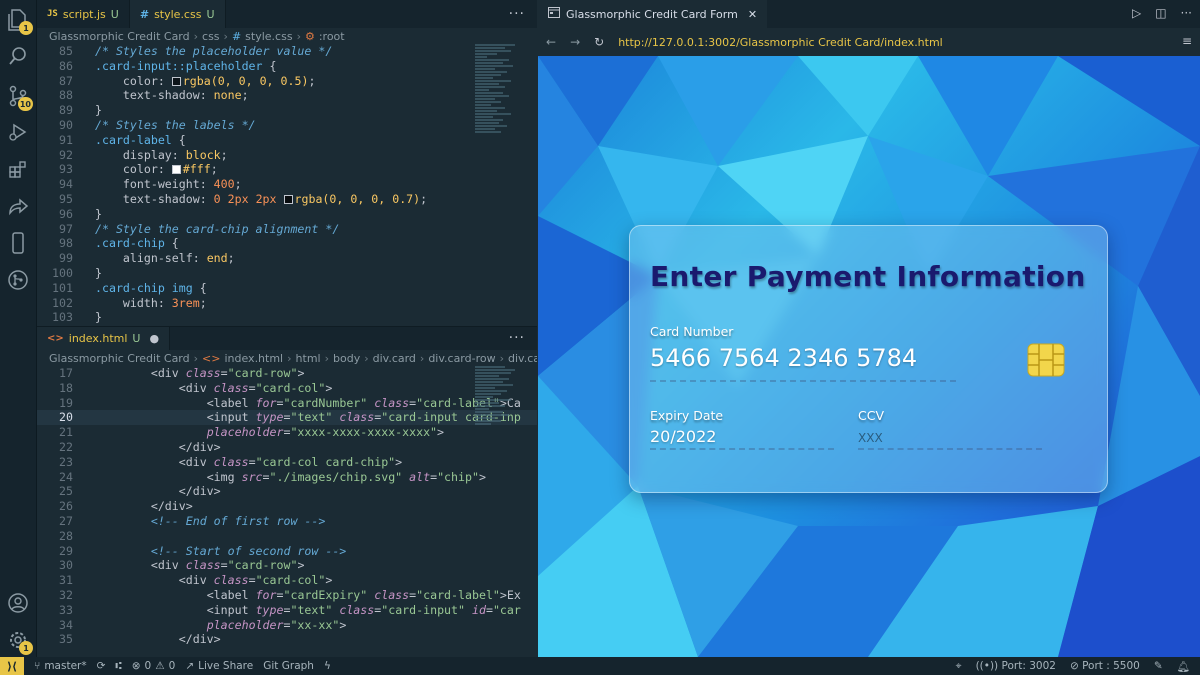 The width and height of the screenshot is (1200, 675). What do you see at coordinates (742, 449) in the screenshot?
I see `expiry-underline` at bounding box center [742, 449].